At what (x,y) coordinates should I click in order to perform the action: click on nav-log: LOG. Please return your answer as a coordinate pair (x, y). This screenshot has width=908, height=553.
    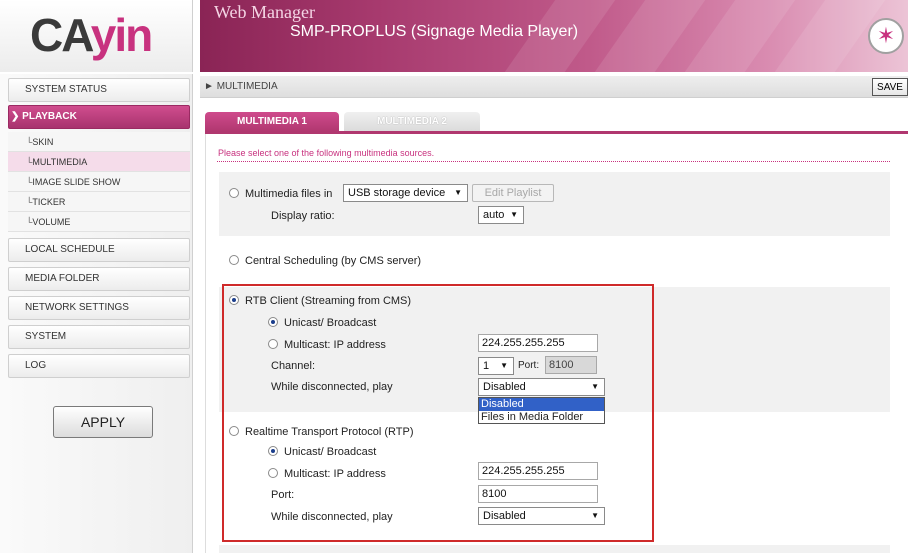
    Looking at the image, I should click on (99, 366).